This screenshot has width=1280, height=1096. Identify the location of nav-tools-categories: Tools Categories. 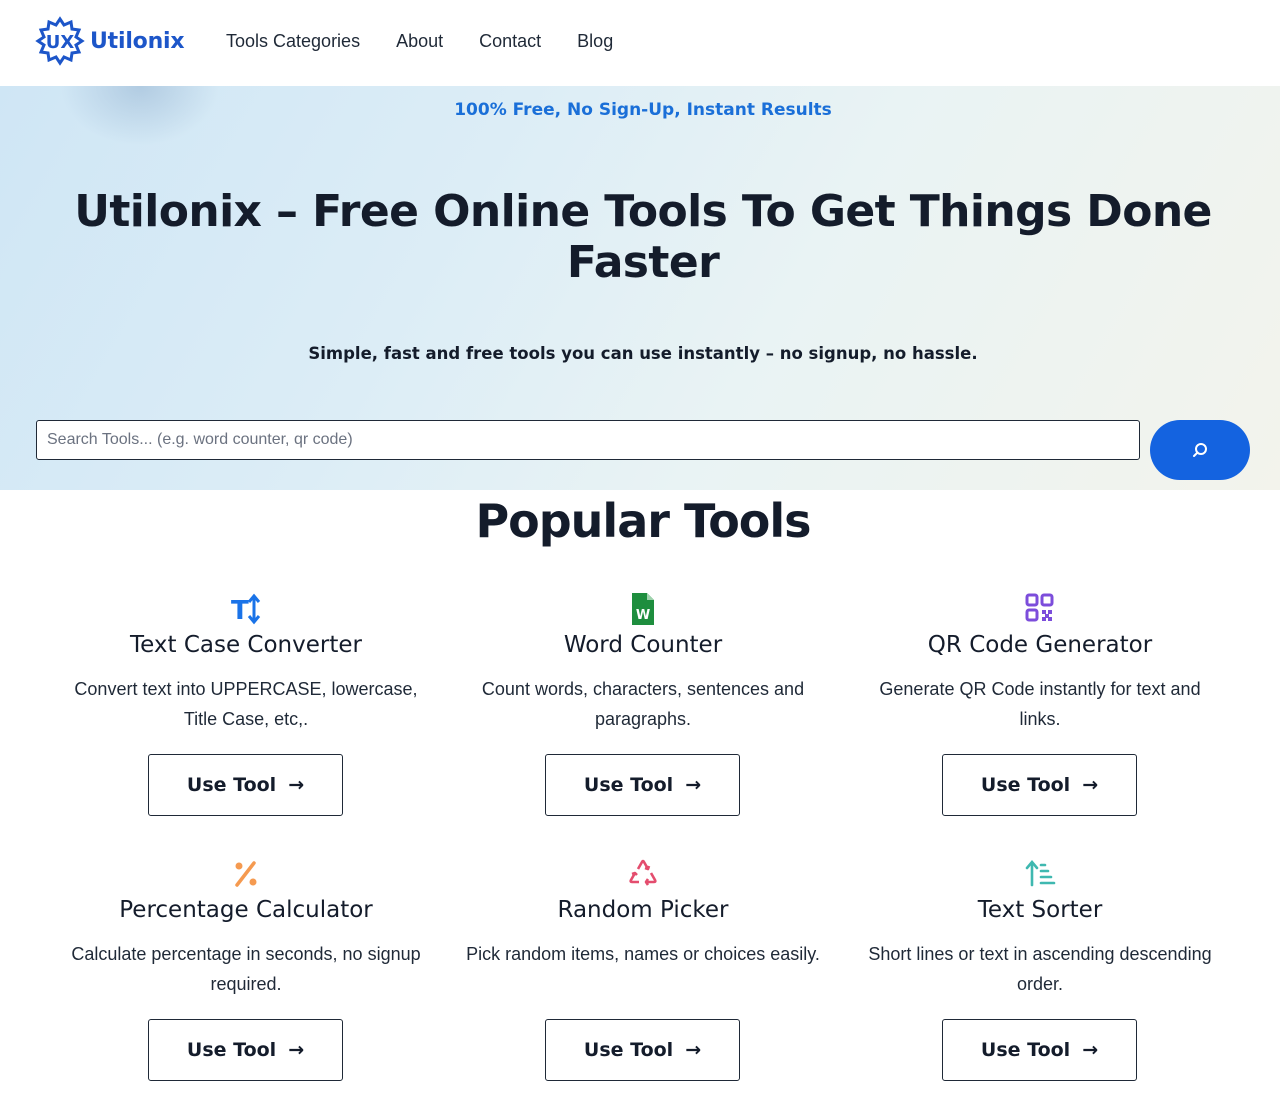
(293, 41).